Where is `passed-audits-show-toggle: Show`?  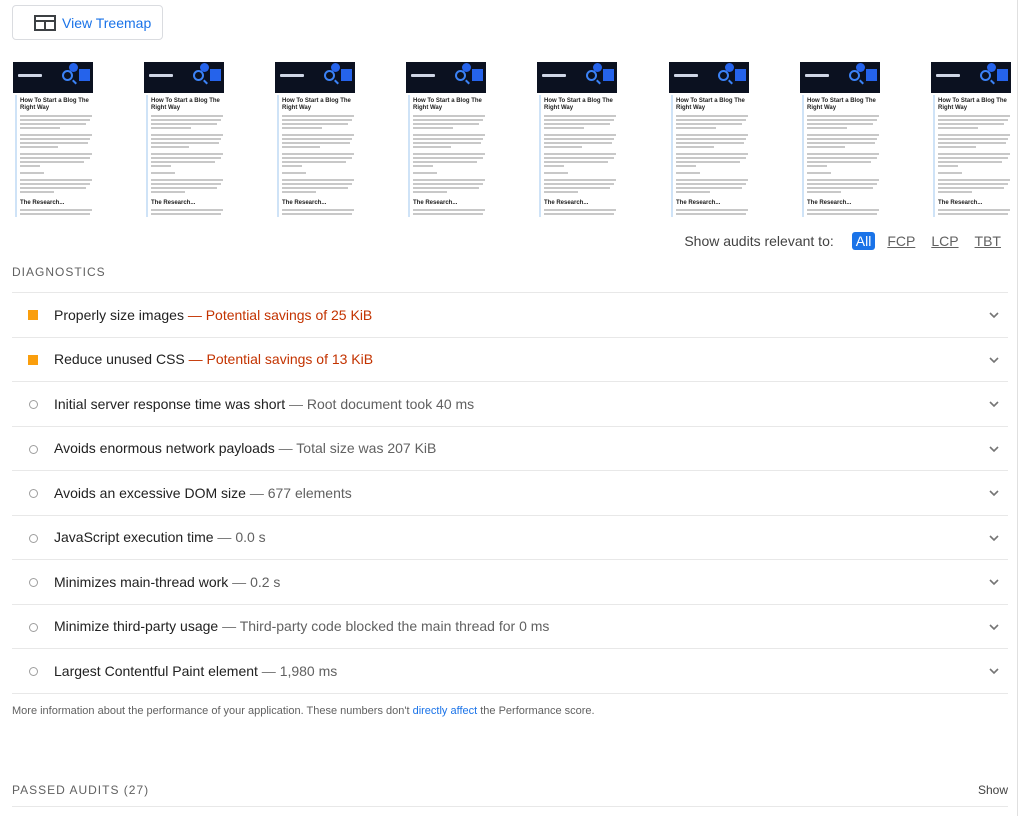
passed-audits-show-toggle: Show is located at coordinates (993, 790).